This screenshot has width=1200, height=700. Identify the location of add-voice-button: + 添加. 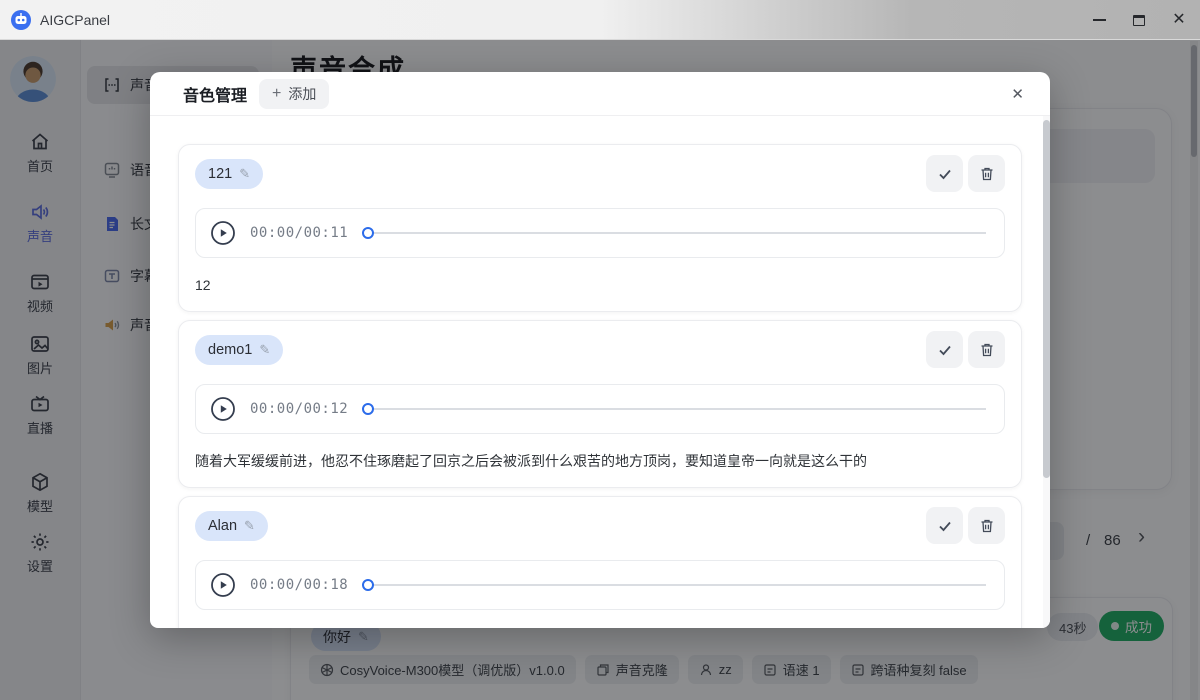
(294, 93).